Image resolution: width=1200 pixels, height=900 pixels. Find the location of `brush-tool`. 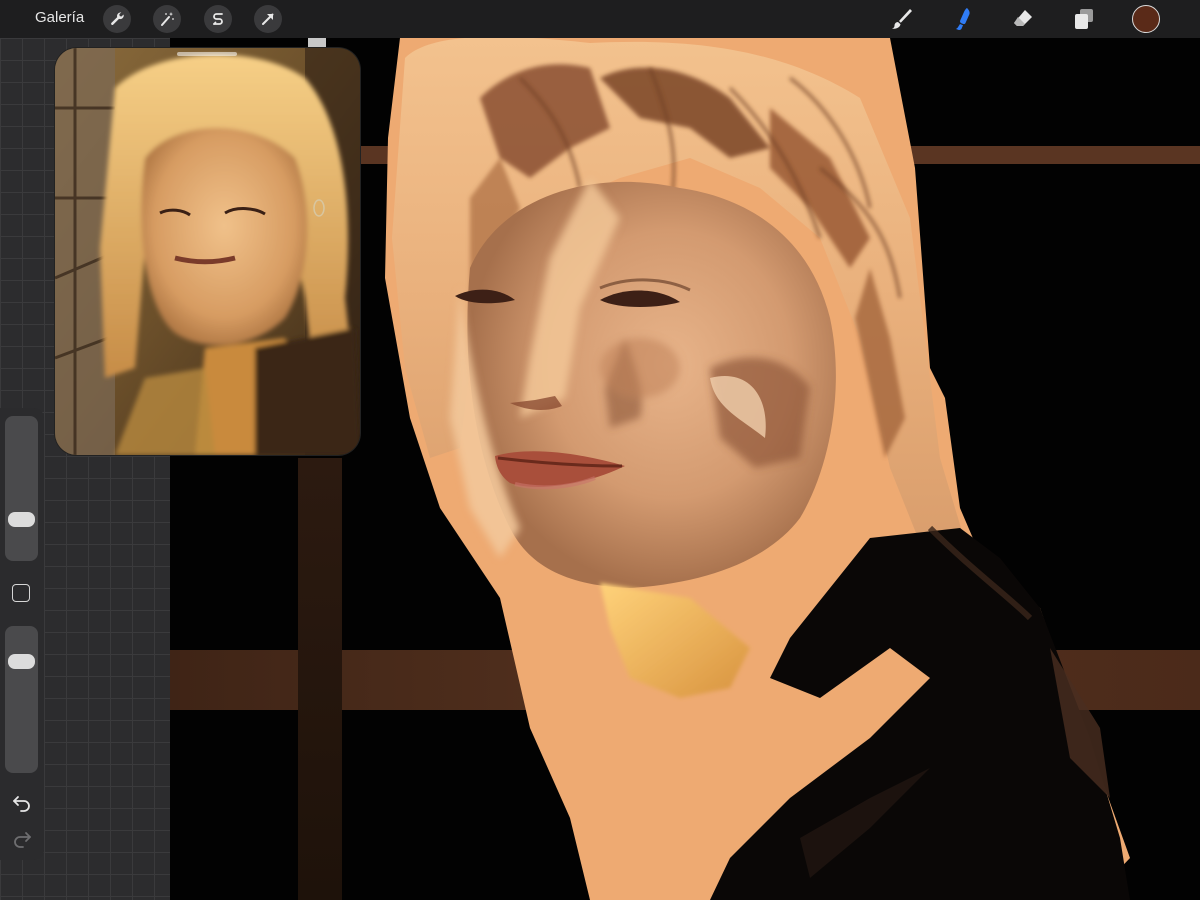

brush-tool is located at coordinates (901, 19).